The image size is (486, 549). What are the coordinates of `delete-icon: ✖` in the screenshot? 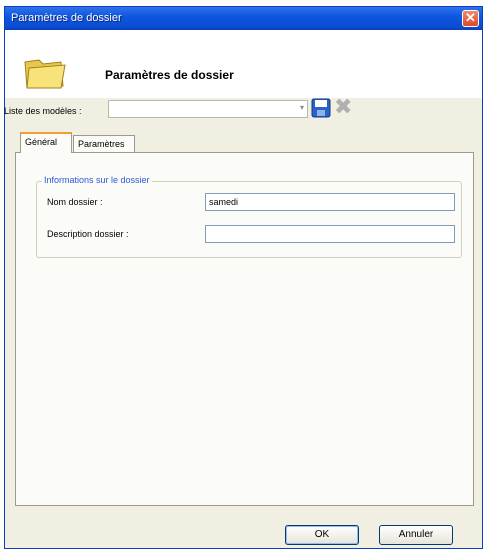 It's located at (343, 107).